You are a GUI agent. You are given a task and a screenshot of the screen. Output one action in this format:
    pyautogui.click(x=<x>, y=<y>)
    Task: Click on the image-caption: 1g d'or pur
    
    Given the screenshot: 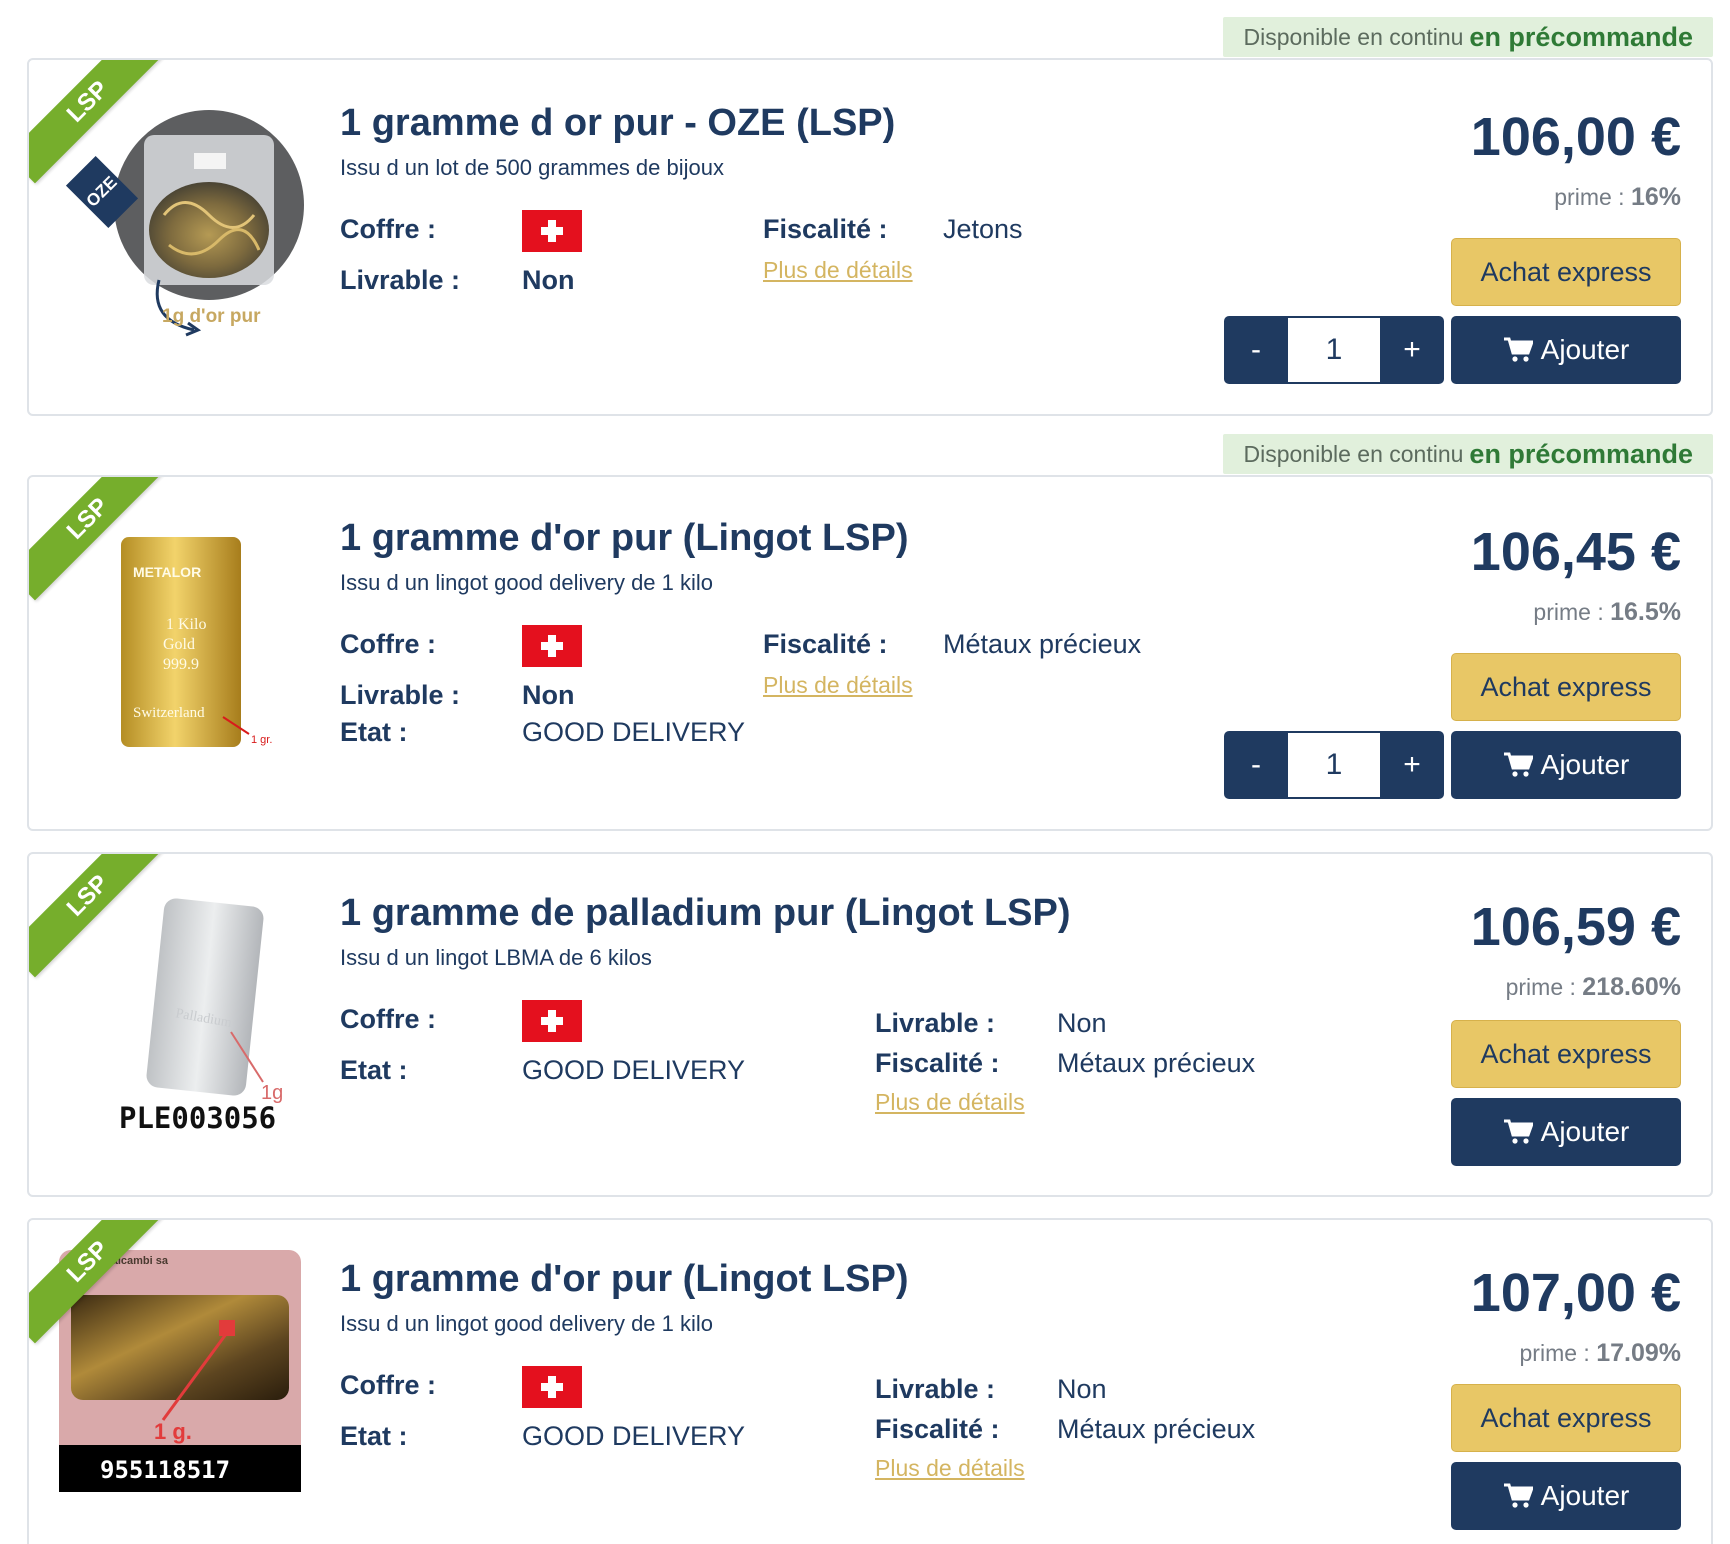 What is the action you would take?
    pyautogui.click(x=211, y=316)
    